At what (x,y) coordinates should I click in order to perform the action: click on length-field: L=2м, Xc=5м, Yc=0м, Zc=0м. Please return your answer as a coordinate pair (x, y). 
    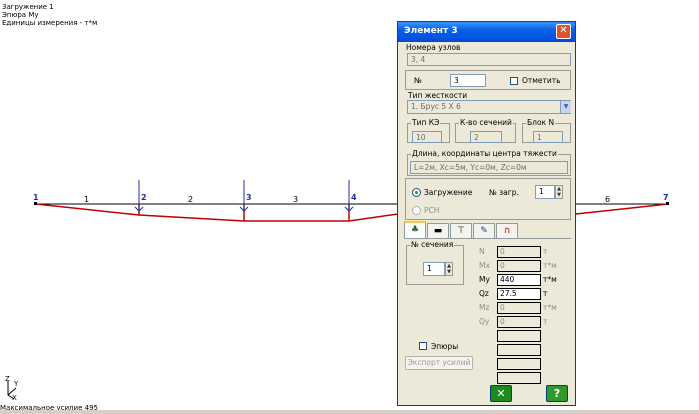
    Looking at the image, I should click on (489, 167).